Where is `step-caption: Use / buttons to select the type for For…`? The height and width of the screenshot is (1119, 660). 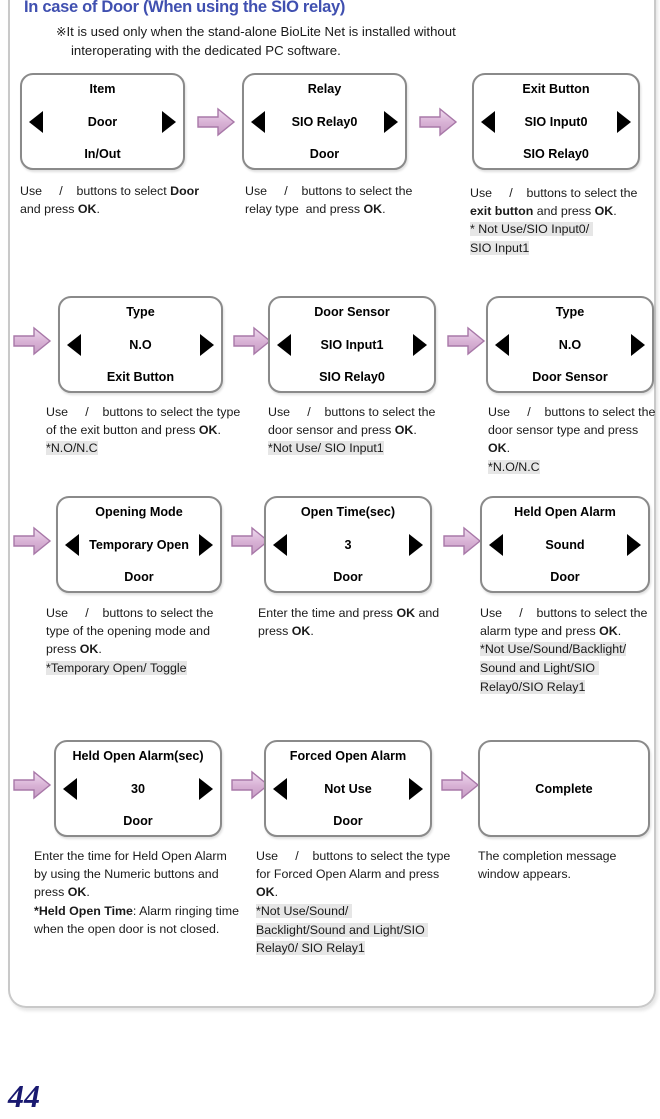 step-caption: Use / buttons to select the type for For… is located at coordinates (359, 902).